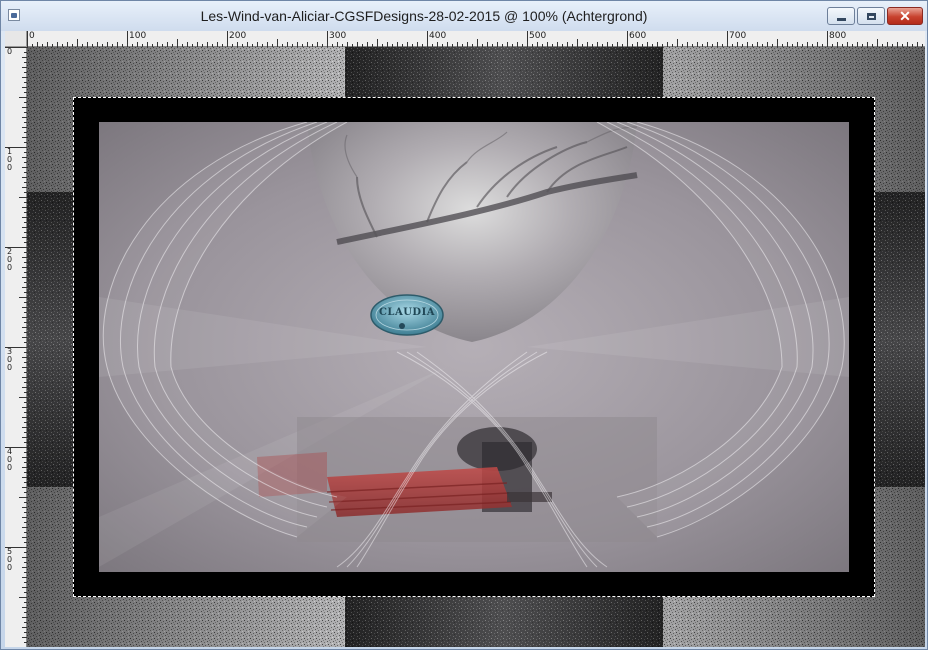 This screenshot has width=928, height=650. I want to click on hruler-label: 700, so click(738, 36).